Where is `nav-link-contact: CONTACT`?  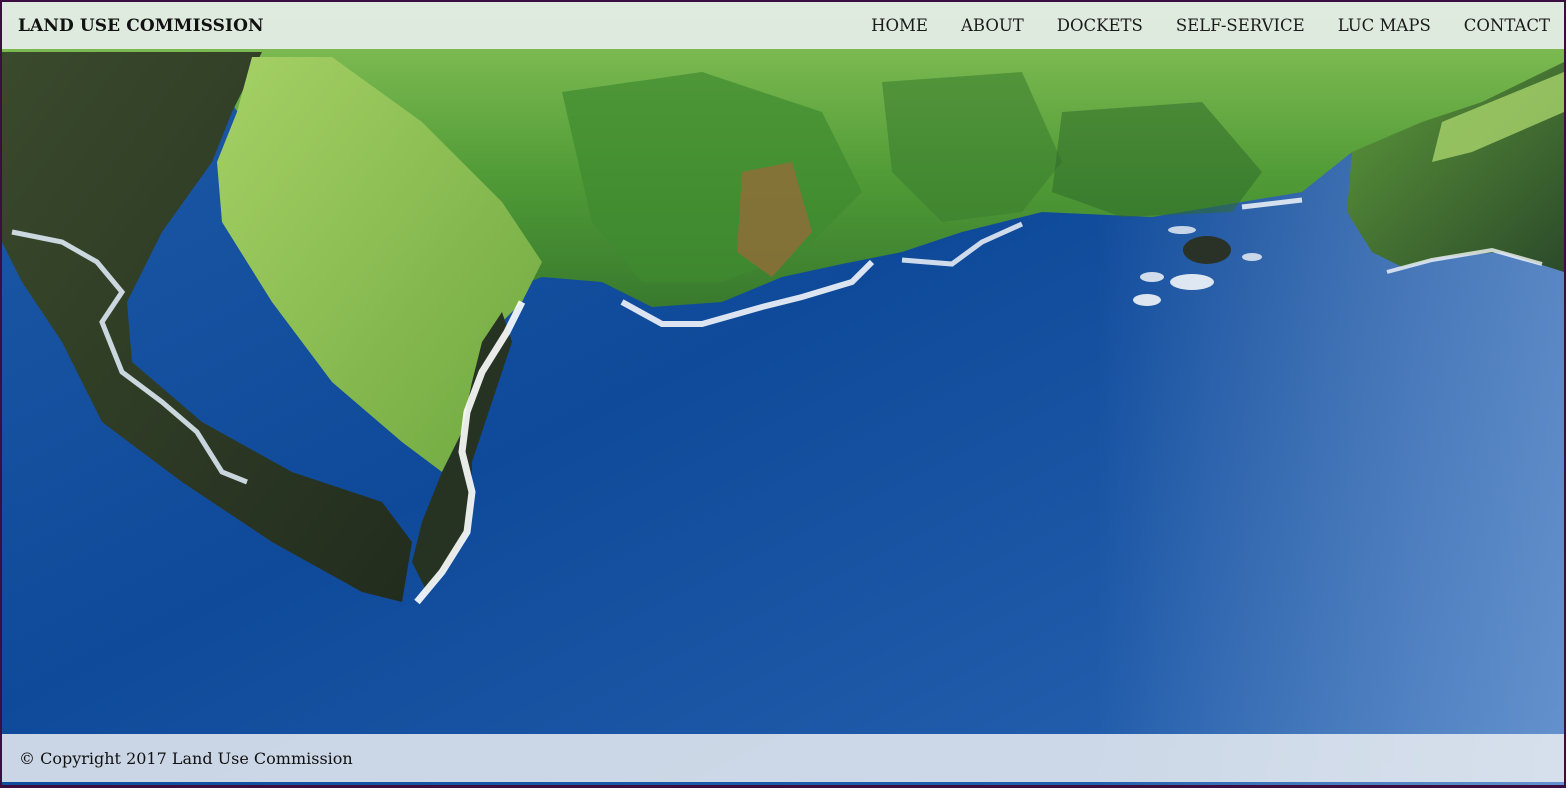
nav-link-contact: CONTACT is located at coordinates (1507, 25).